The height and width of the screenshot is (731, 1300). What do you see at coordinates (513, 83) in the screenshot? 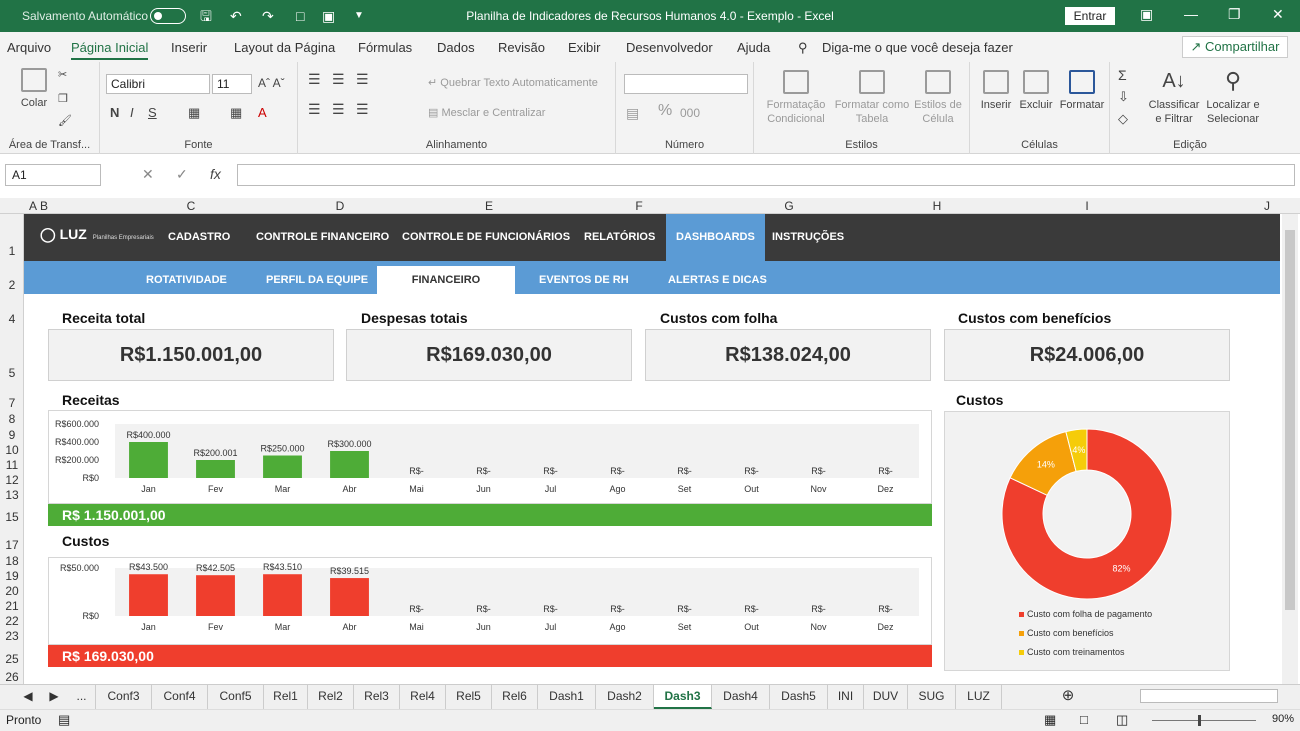
I see `wrap-text-button: ↵ Quebrar Texto Automaticamente` at bounding box center [513, 83].